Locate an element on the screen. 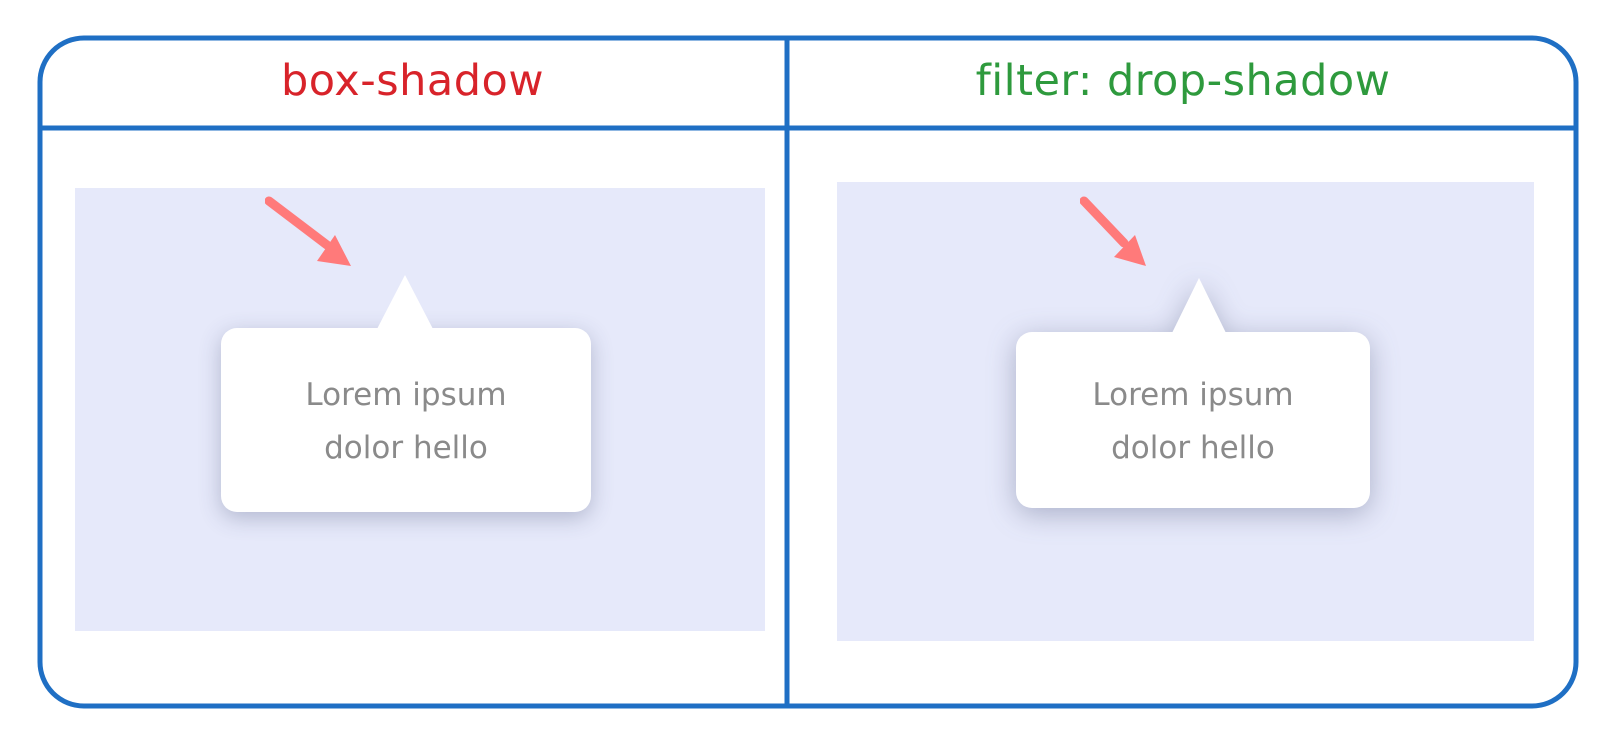  column-heading-drop-shadow: filter: drop-shadow is located at coordinates (1183, 81).